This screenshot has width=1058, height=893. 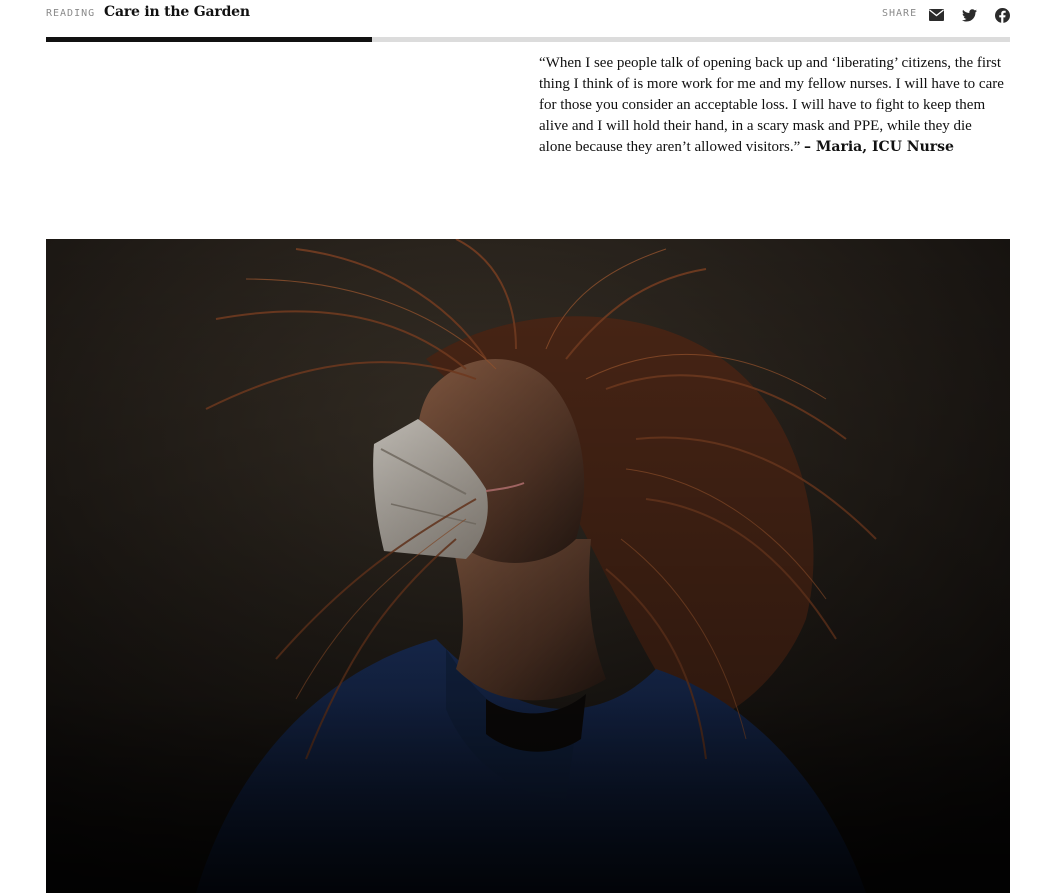 I want to click on envelope-icon, so click(x=936, y=15).